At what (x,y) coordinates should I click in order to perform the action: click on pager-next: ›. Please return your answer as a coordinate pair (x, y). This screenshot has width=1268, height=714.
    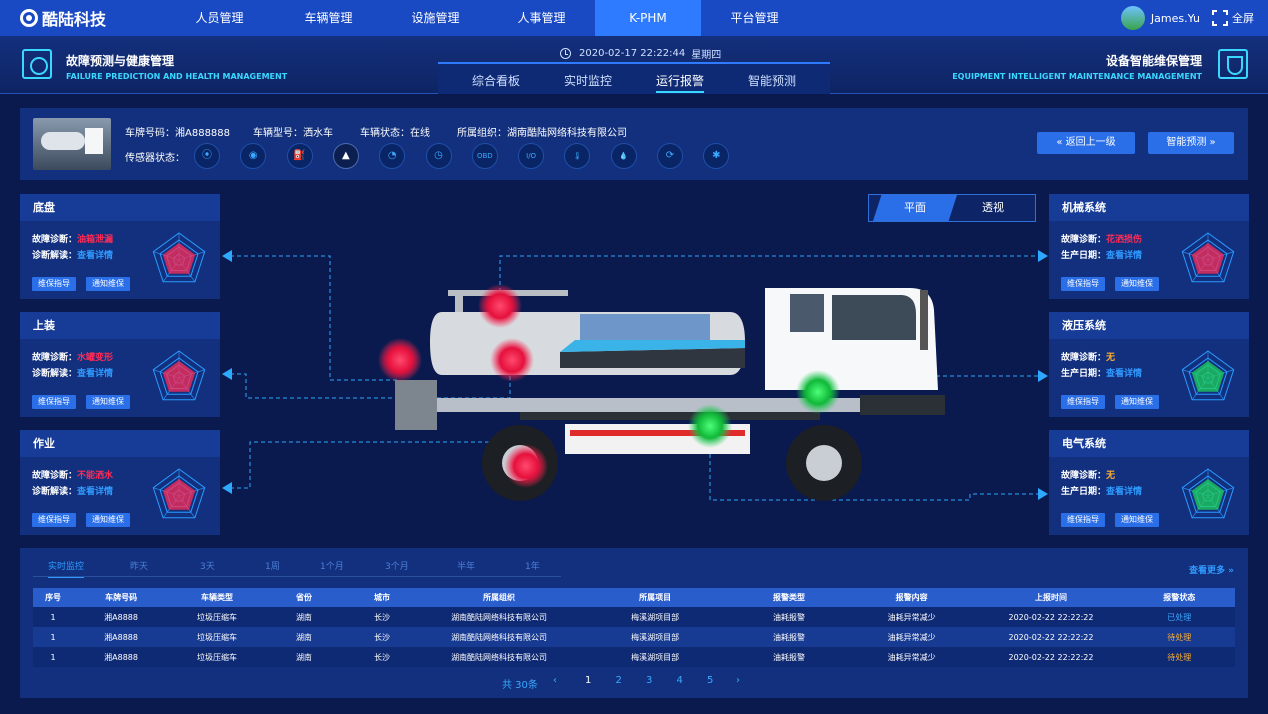
    Looking at the image, I should click on (738, 680).